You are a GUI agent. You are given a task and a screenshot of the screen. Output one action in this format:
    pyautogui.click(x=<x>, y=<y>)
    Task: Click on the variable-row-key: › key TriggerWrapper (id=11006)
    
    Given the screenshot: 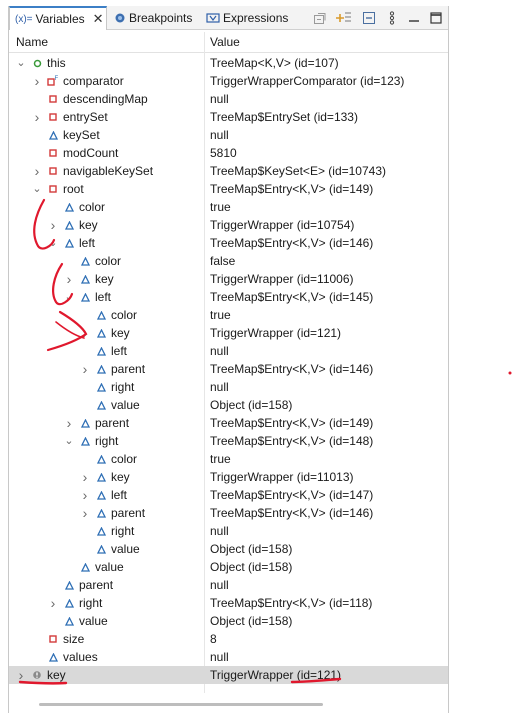 What is the action you would take?
    pyautogui.click(x=228, y=279)
    